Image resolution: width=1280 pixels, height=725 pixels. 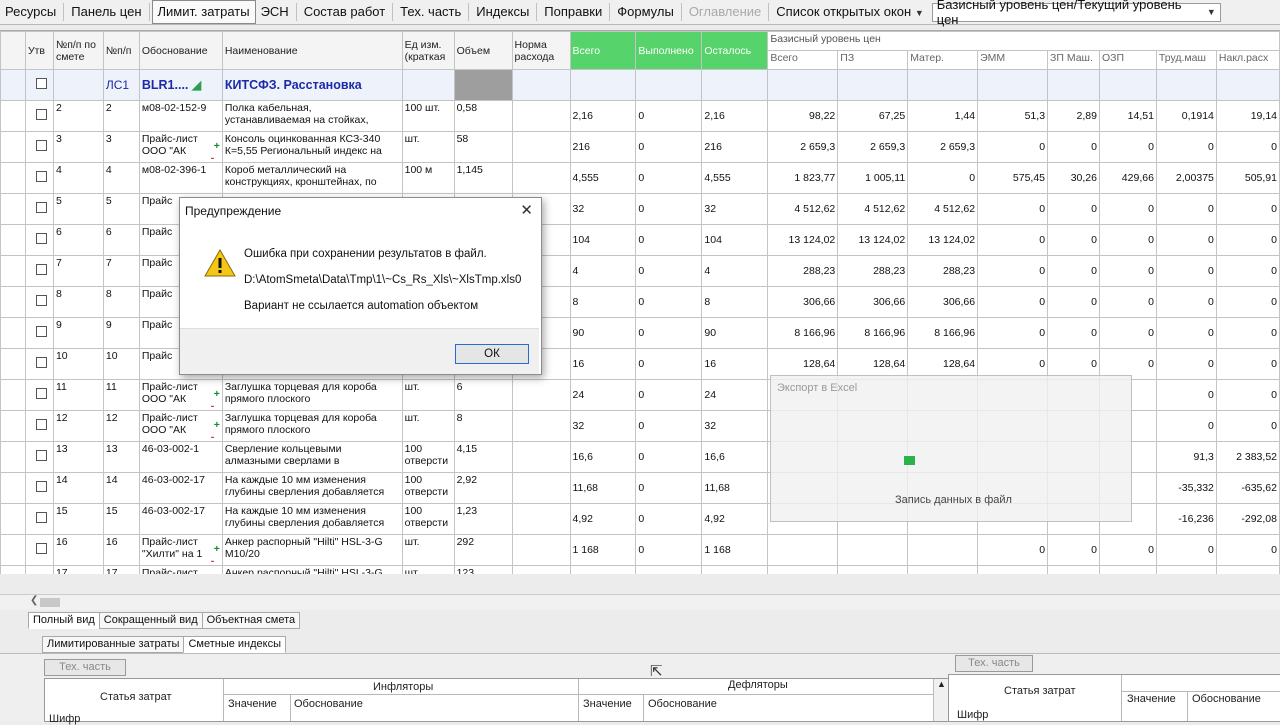 What do you see at coordinates (502, 12) in the screenshot?
I see `menu-indexes: Индексы` at bounding box center [502, 12].